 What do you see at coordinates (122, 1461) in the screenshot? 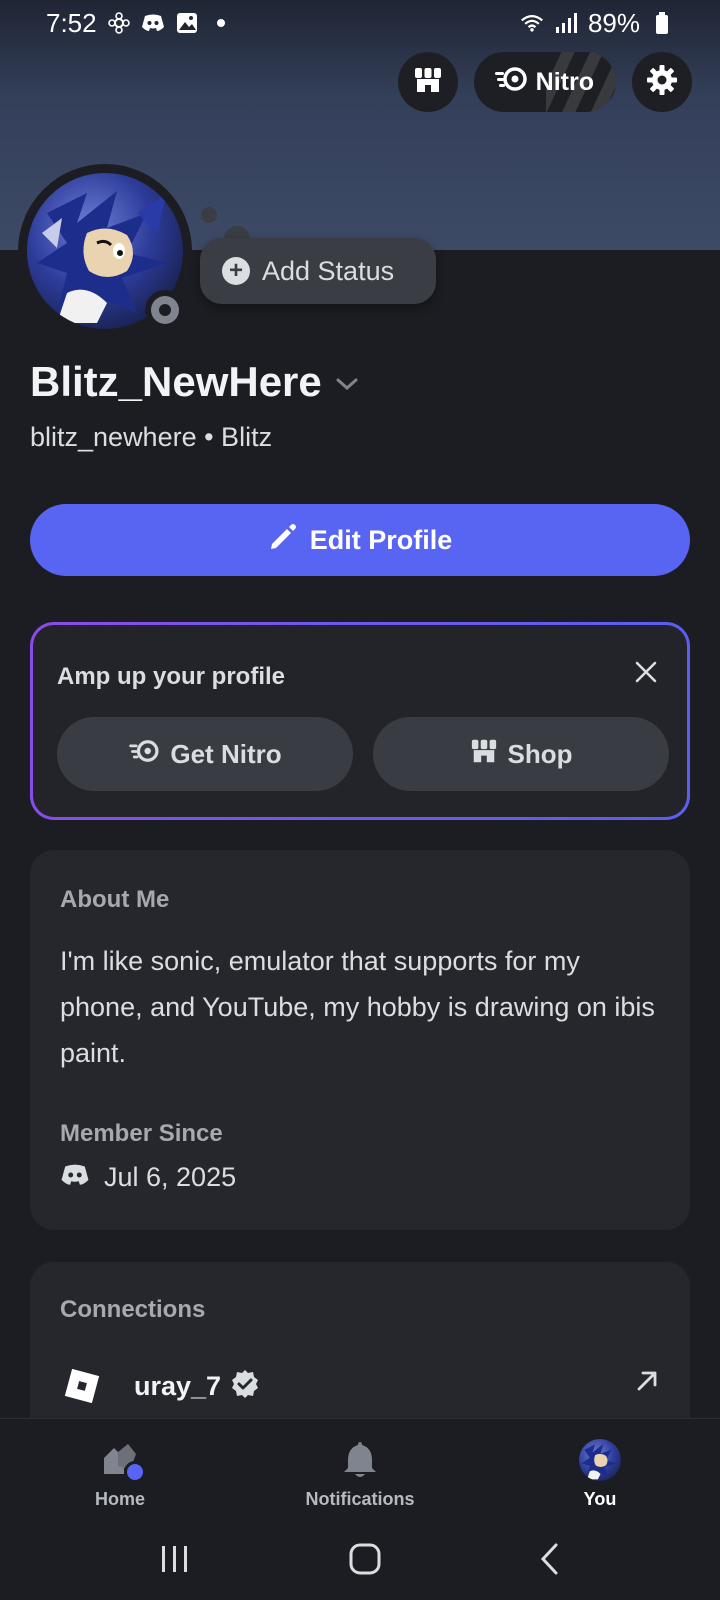
I see `home-servers-icon` at bounding box center [122, 1461].